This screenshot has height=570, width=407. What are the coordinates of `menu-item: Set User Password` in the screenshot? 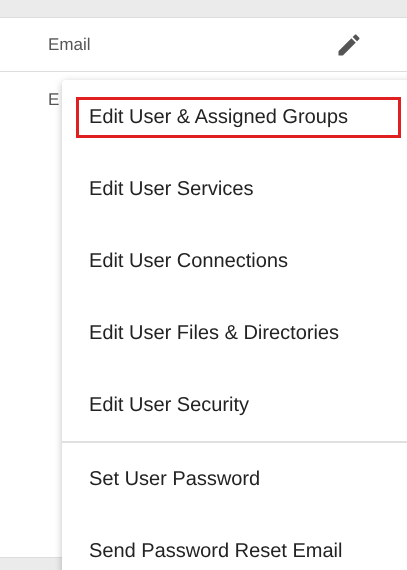 It's located at (234, 479).